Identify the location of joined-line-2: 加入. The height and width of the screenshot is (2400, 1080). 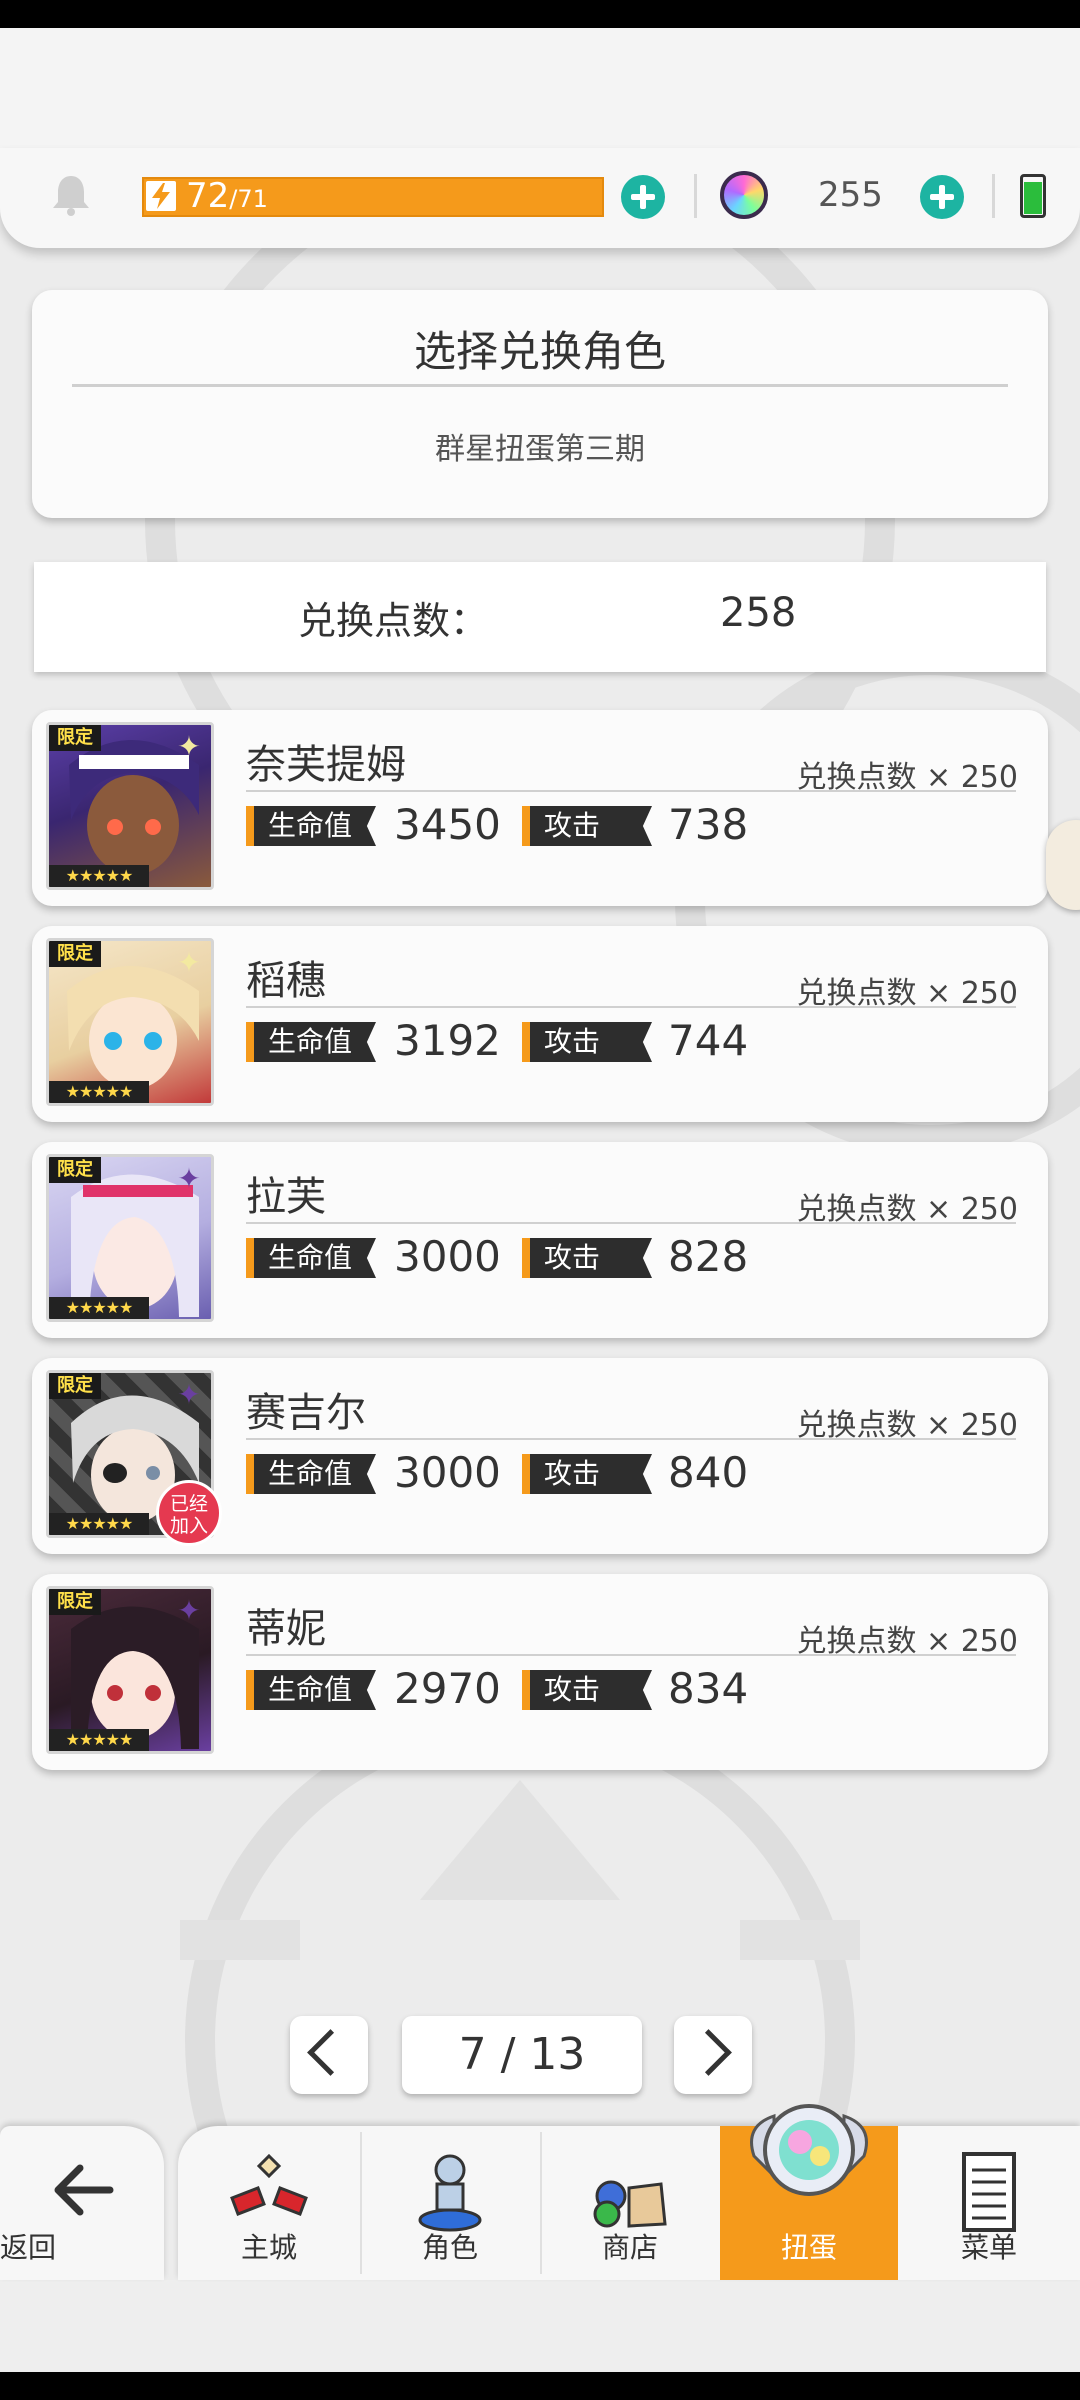
(188, 1526).